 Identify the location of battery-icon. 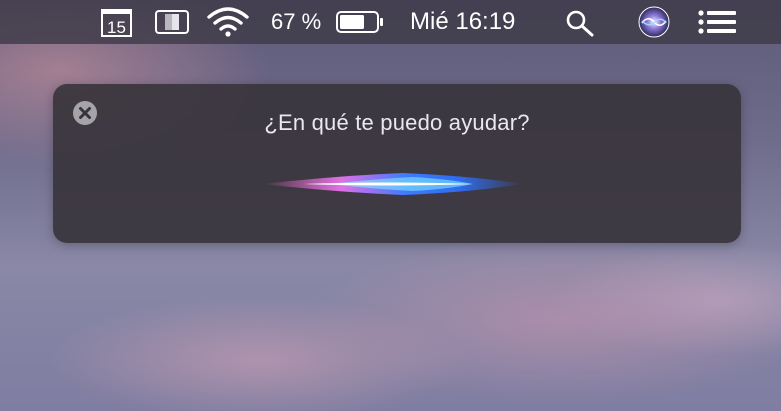
(360, 22).